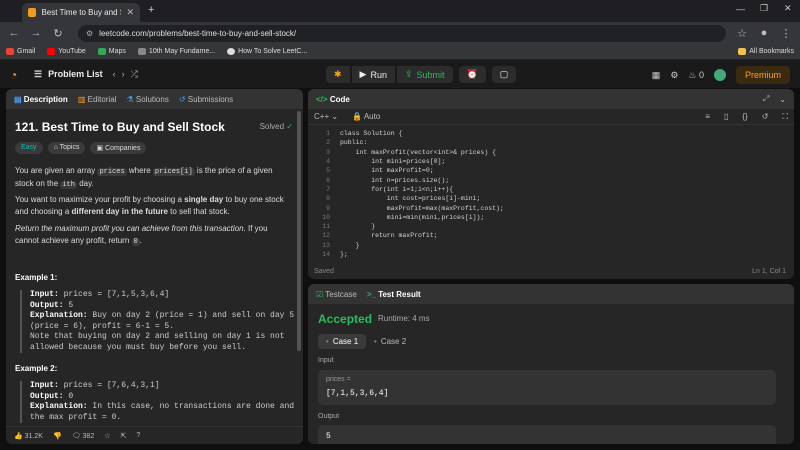 This screenshot has height=450, width=800. What do you see at coordinates (551, 161) in the screenshot?
I see `code-line: 4 int mini=prices[0];` at bounding box center [551, 161].